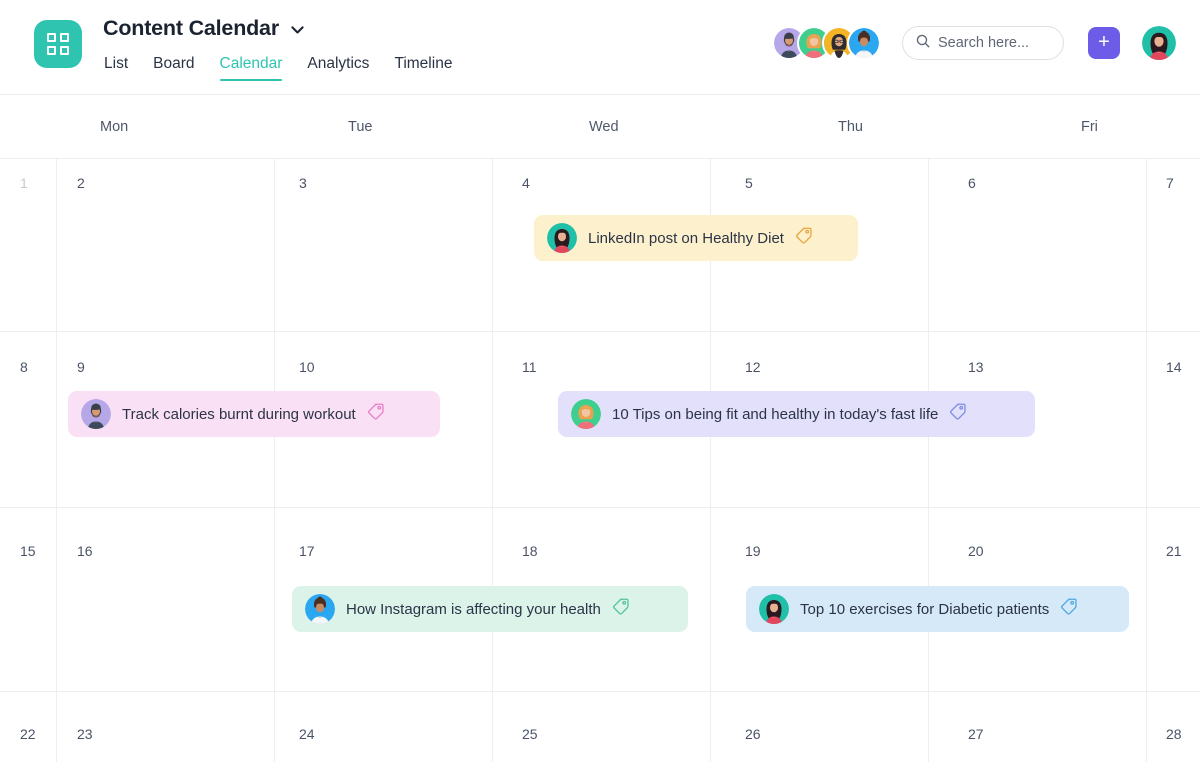 This screenshot has height=762, width=1200. I want to click on tab-timeline: Timeline, so click(423, 68).